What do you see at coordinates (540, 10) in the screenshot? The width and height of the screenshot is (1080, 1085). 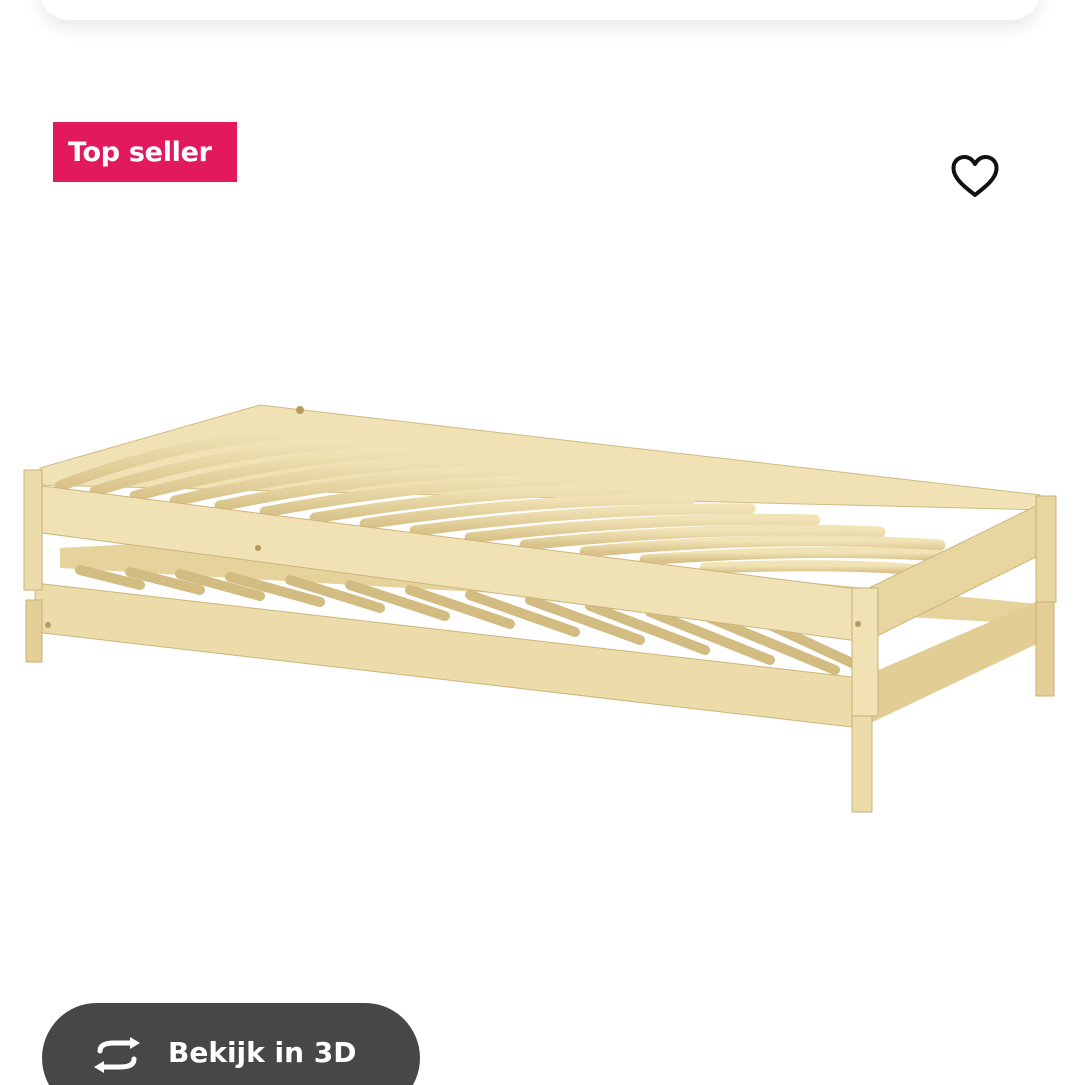 I see `top-card-edge` at bounding box center [540, 10].